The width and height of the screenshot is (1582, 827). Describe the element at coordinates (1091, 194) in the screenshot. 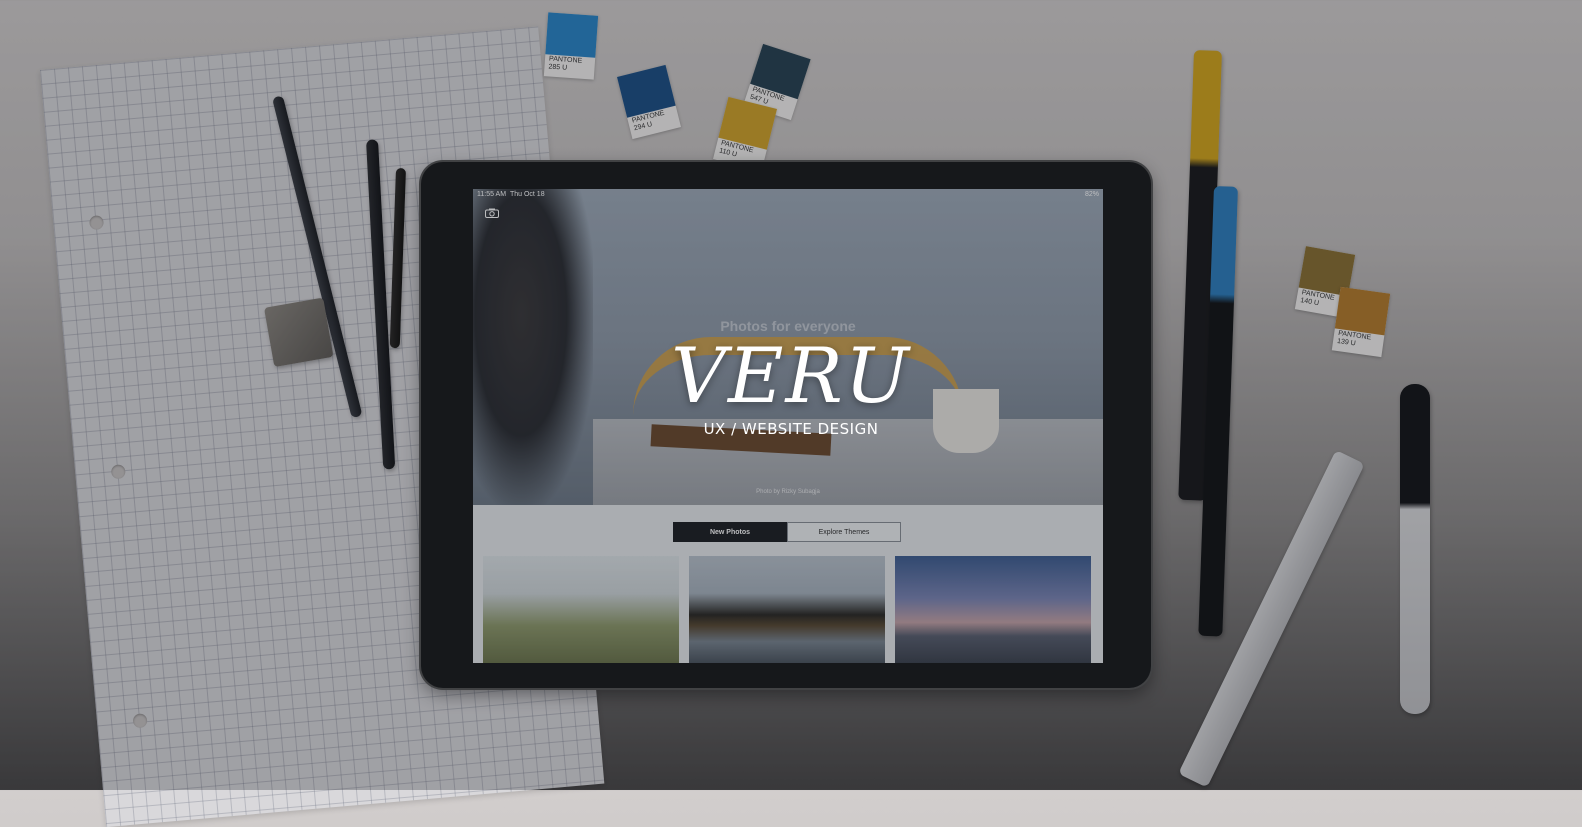

I see `status-battery: 82%` at that location.